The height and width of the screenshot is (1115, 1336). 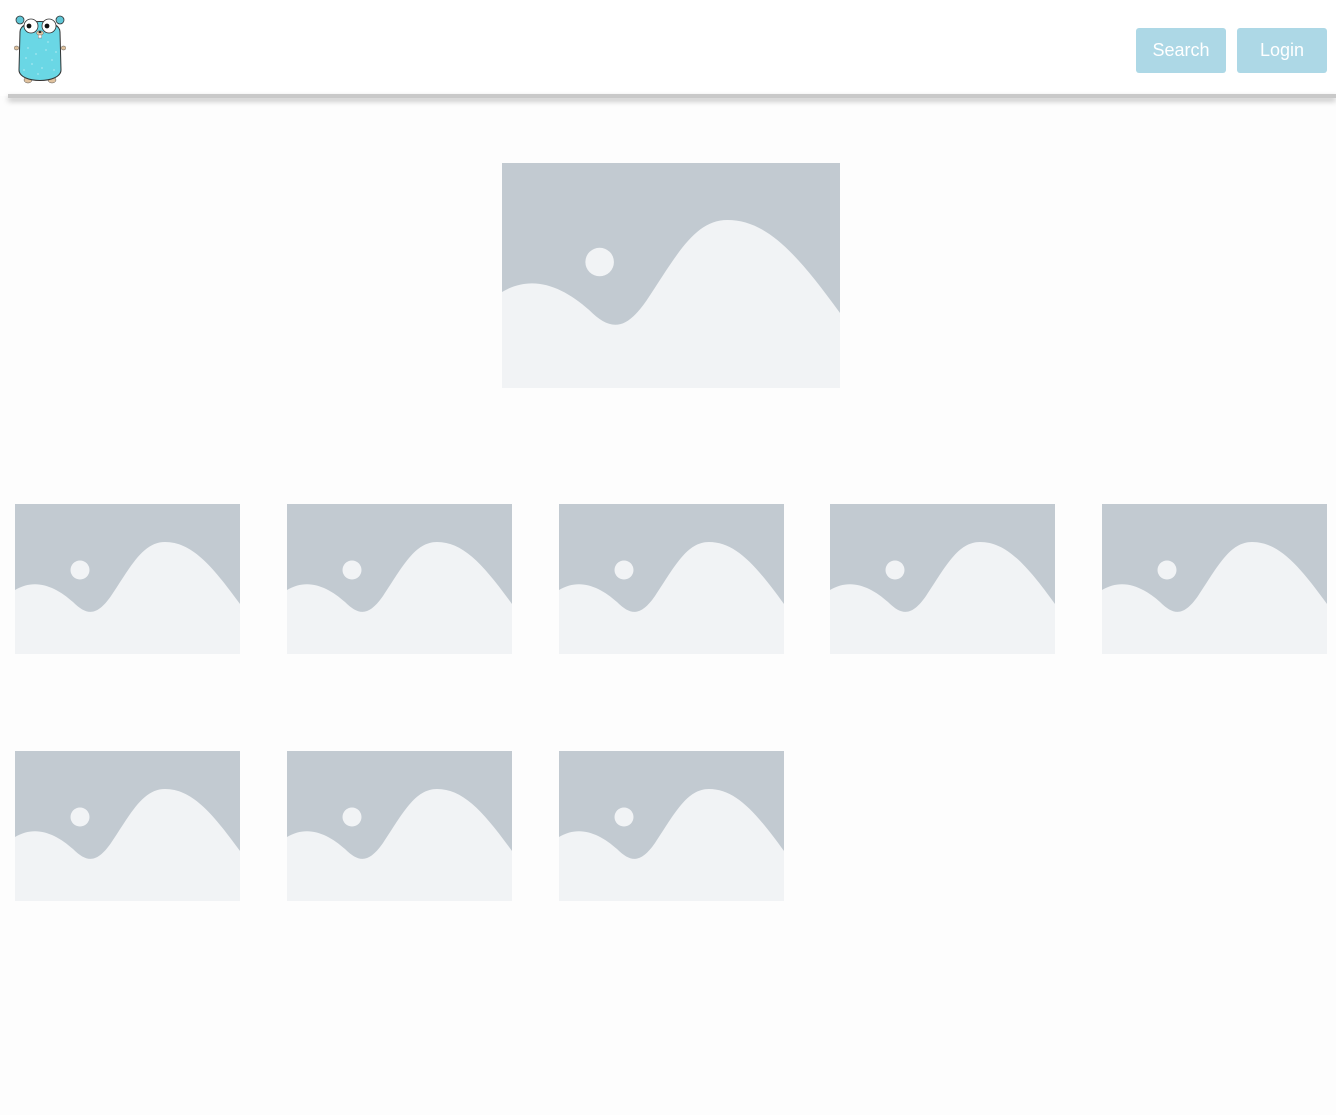 I want to click on login-button: Login, so click(x=1282, y=50).